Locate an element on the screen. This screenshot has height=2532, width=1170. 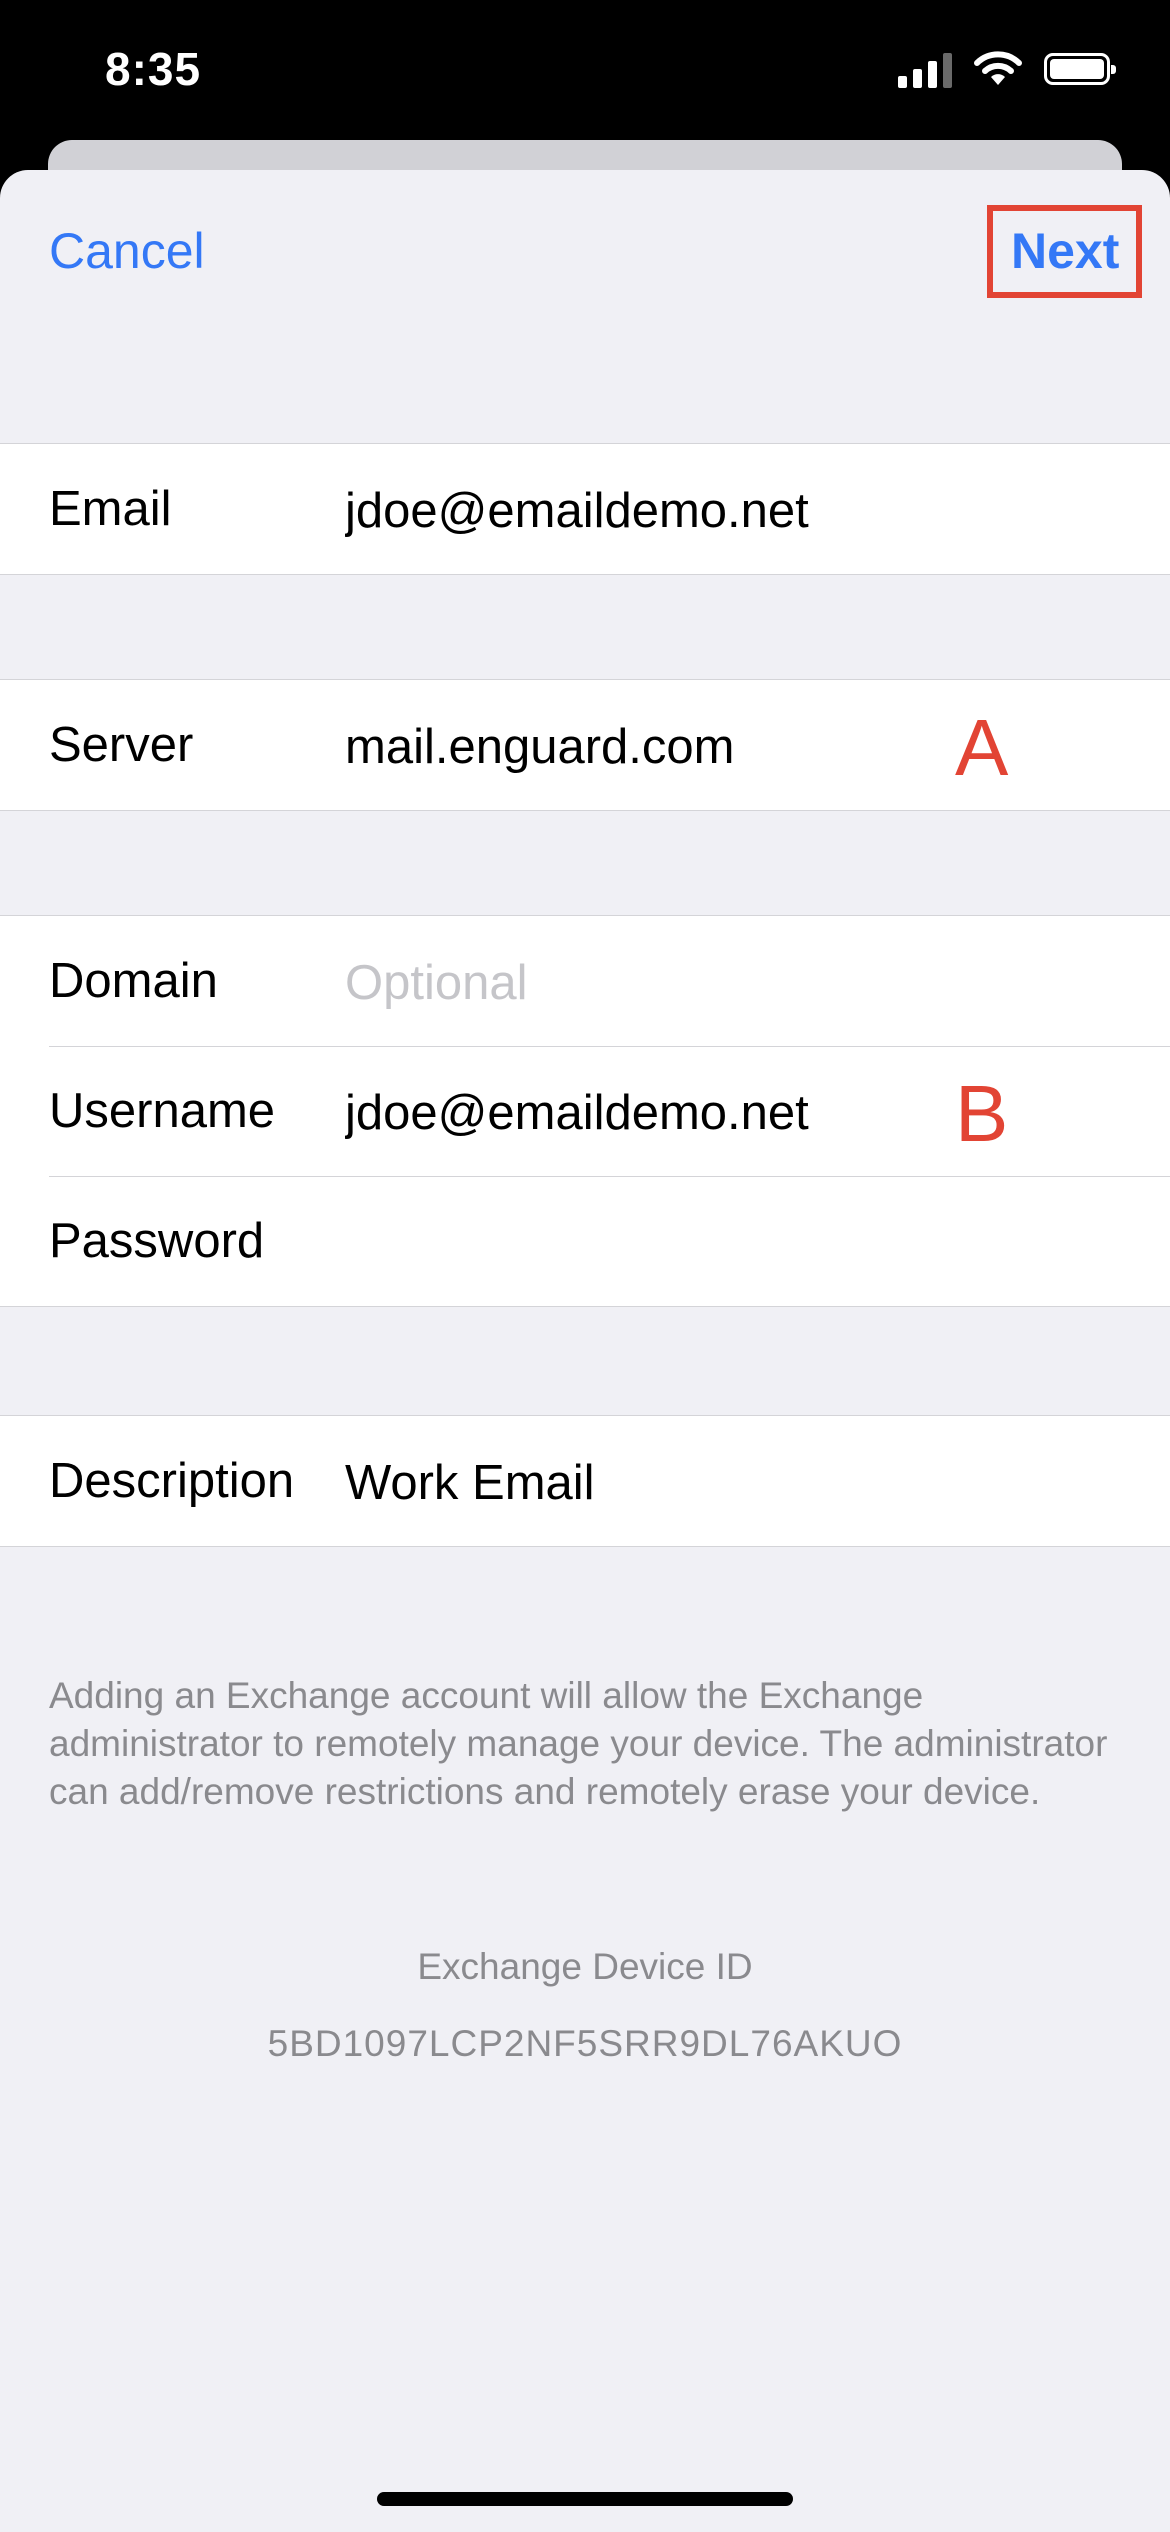
password-field is located at coordinates (645, 1242).